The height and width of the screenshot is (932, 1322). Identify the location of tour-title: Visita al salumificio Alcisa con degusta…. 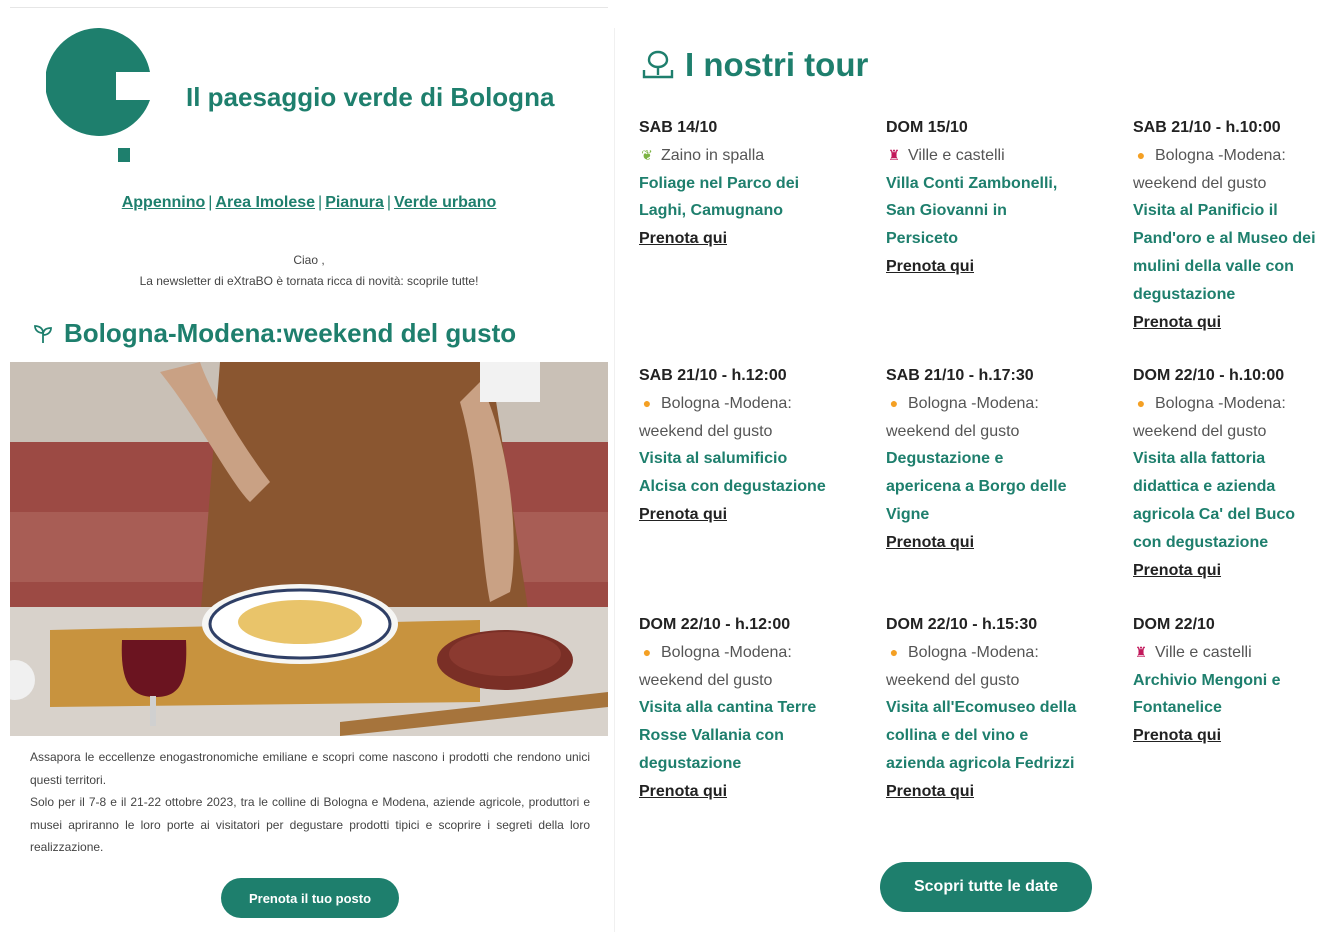
(737, 473).